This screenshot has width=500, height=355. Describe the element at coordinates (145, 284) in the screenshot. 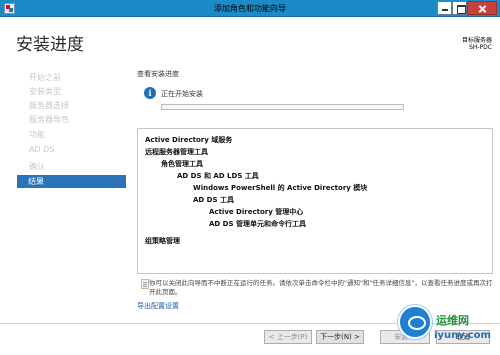

I see `note-icon` at that location.